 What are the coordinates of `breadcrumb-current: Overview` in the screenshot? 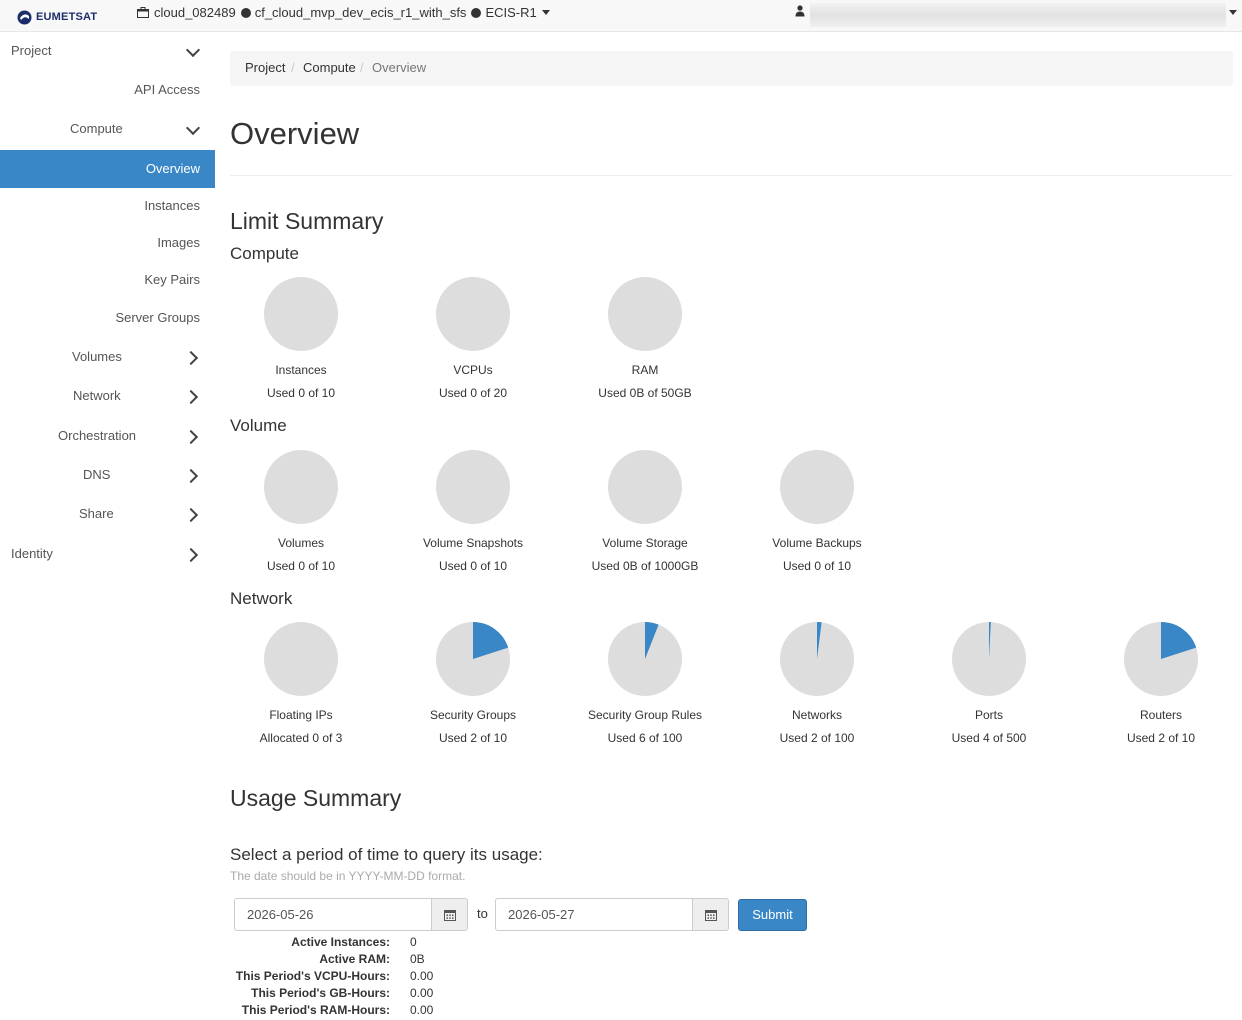 It's located at (399, 67).